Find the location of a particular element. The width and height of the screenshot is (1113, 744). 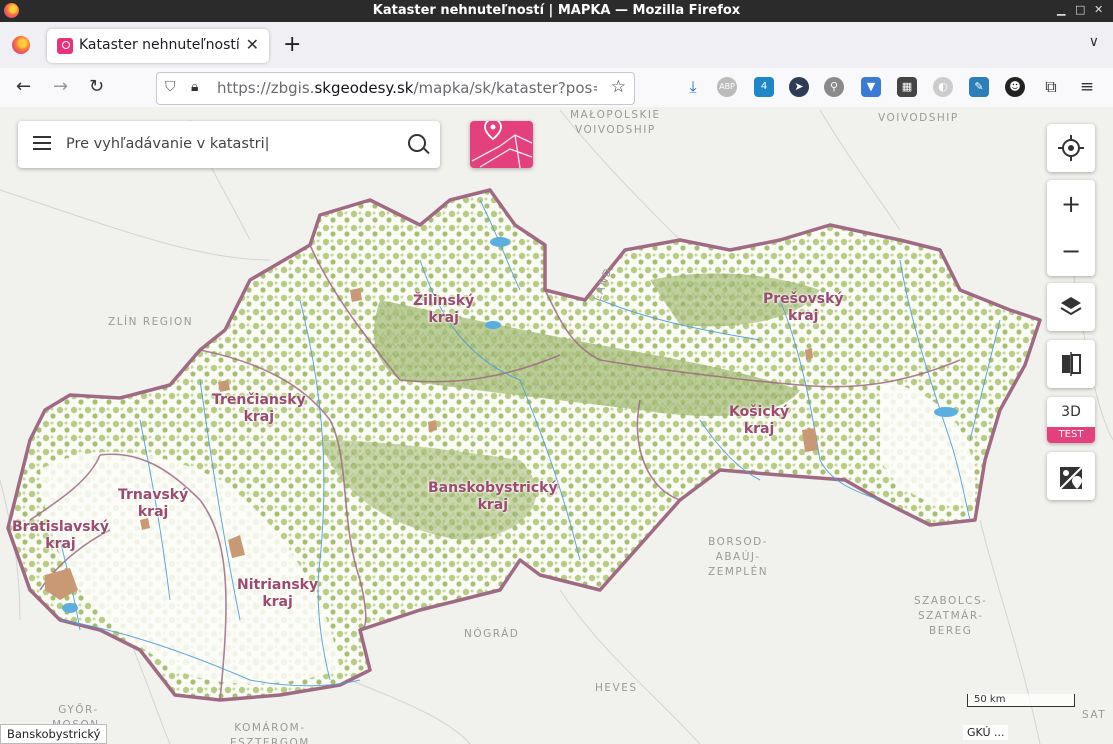

zoom-in-button: + is located at coordinates (1071, 204).